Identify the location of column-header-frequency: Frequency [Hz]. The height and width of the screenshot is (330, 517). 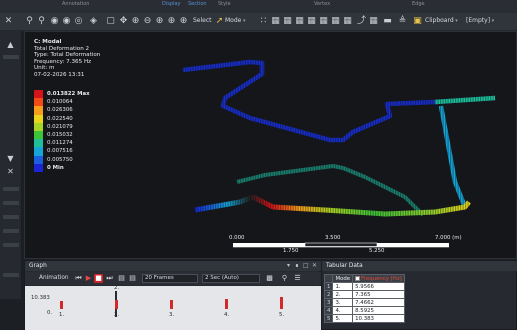
(378, 278).